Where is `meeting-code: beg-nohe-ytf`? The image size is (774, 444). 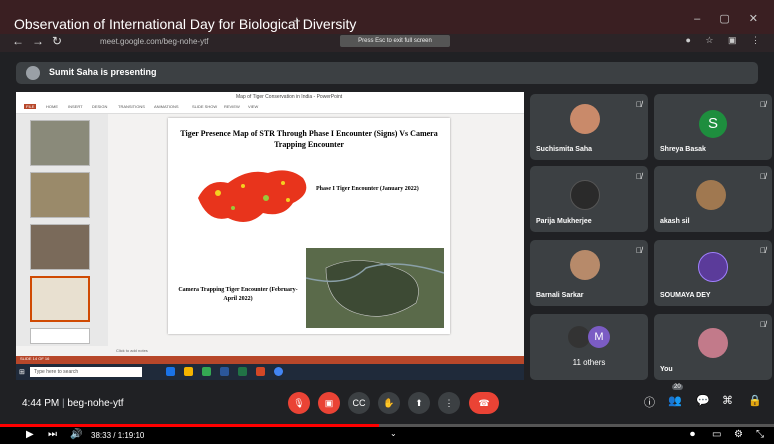
meeting-code: beg-nohe-ytf is located at coordinates (95, 403).